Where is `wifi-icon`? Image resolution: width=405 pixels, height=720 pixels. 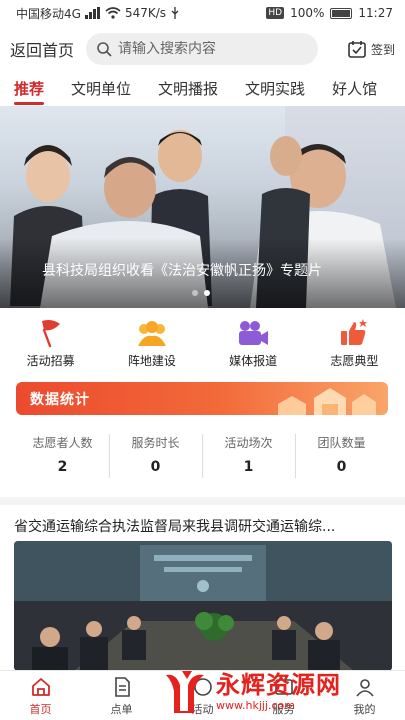
wifi-icon is located at coordinates (113, 13).